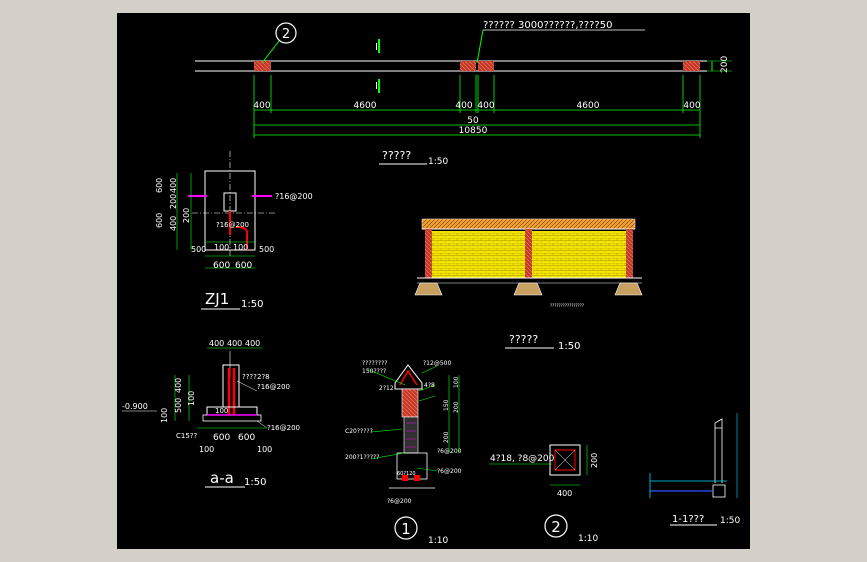 The width and height of the screenshot is (867, 562). What do you see at coordinates (365, 106) in the screenshot?
I see `plan-dim-2: 4600` at bounding box center [365, 106].